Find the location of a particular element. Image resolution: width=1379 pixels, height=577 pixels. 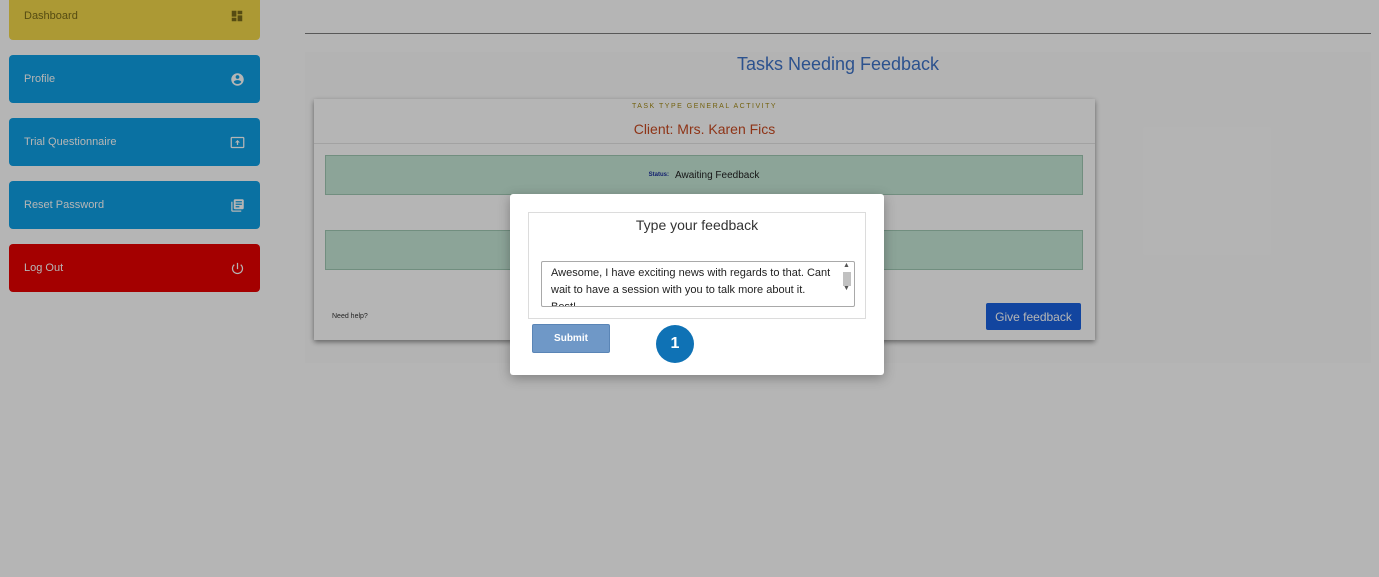

scroll-up-icon: ▲ is located at coordinates (846, 265).